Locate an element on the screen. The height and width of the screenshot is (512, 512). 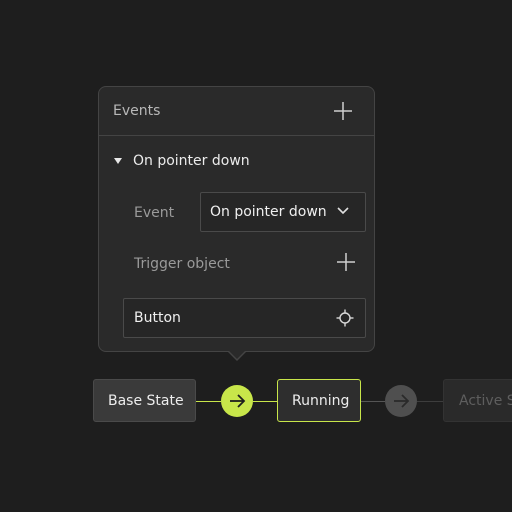
state-node-active: Active State is located at coordinates (477, 400).